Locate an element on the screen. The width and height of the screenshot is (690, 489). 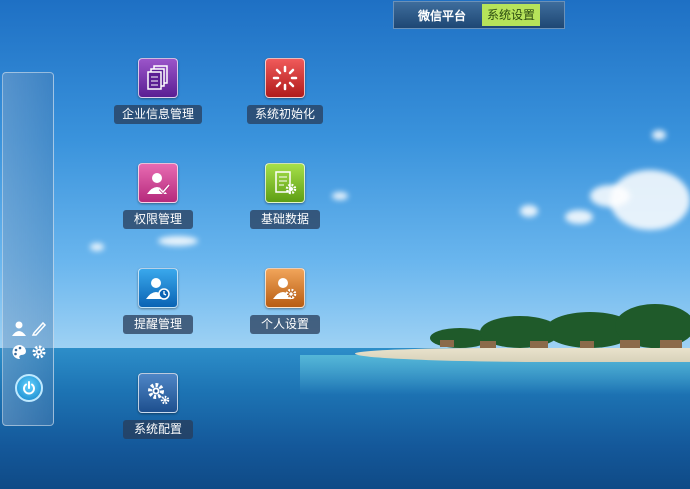
app-label: 系统初始化 is located at coordinates (284, 114).